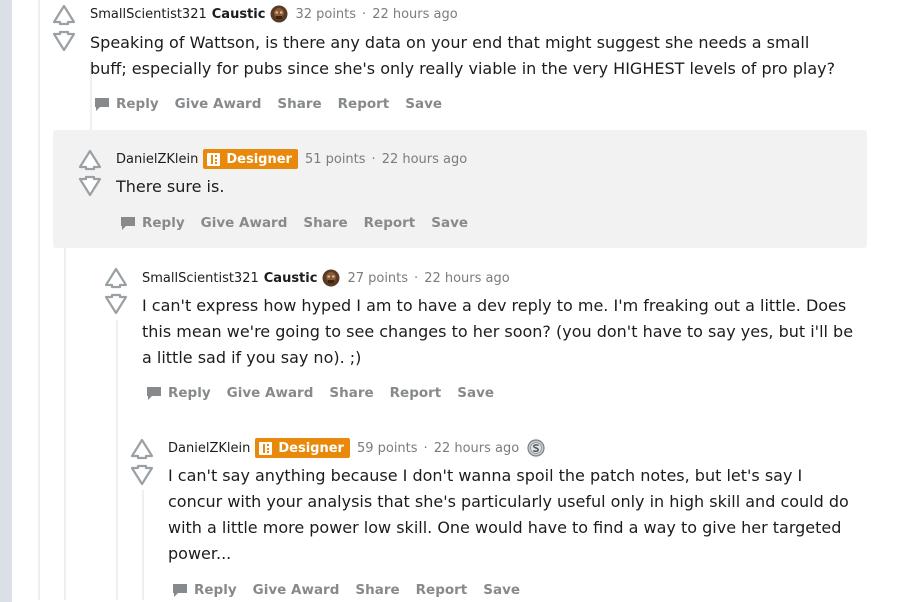 This screenshot has height=602, width=908. What do you see at coordinates (536, 448) in the screenshot?
I see `silver-award-icon` at bounding box center [536, 448].